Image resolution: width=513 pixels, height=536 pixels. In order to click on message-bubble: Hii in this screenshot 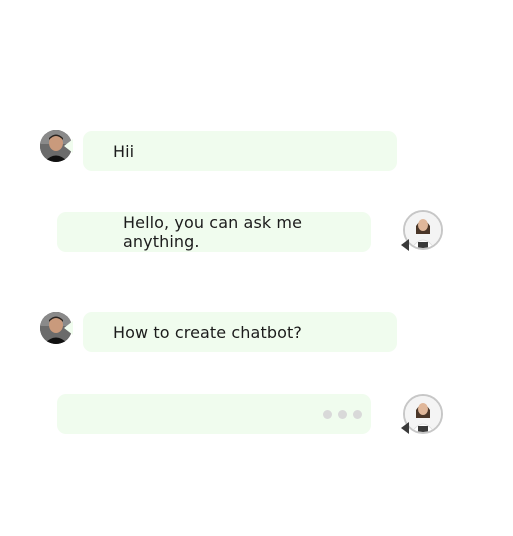, I will do `click(240, 151)`.